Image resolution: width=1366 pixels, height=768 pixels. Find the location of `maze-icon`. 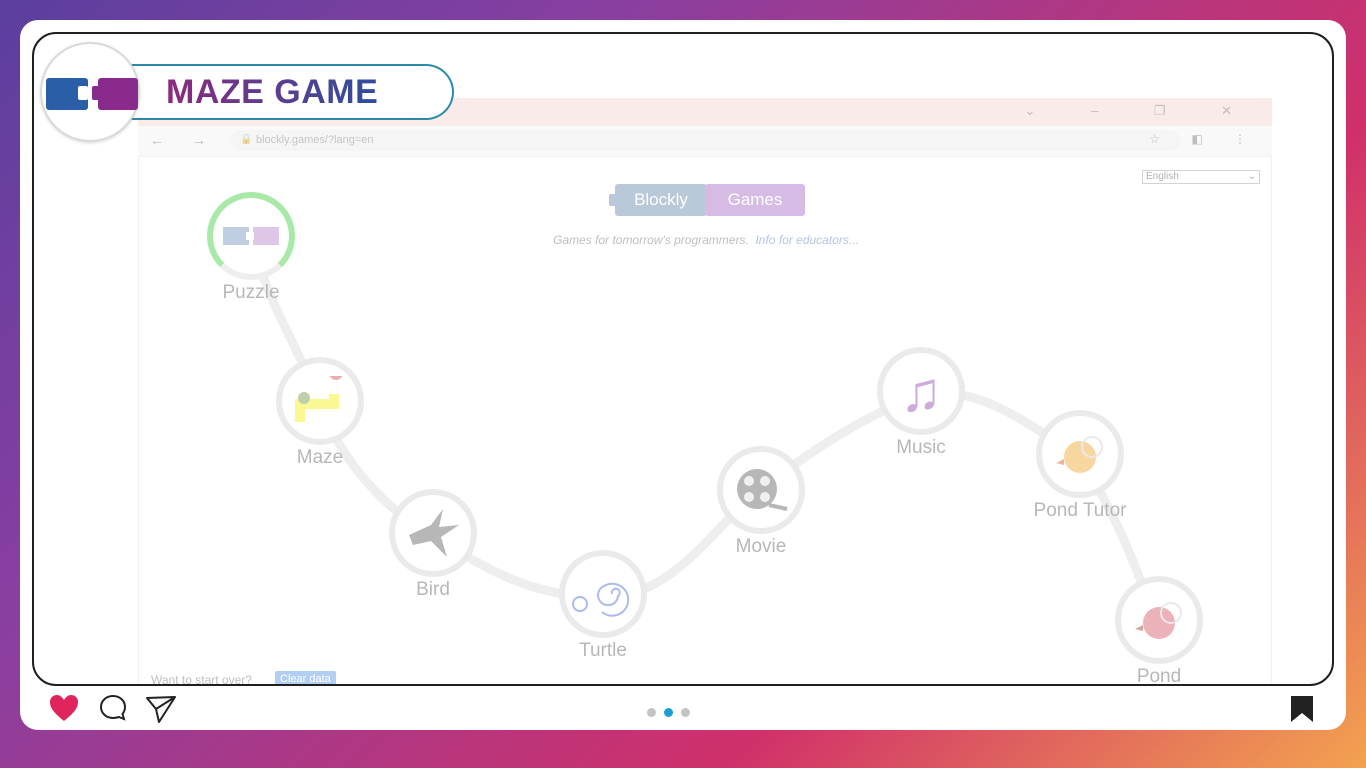

maze-icon is located at coordinates (320, 401).